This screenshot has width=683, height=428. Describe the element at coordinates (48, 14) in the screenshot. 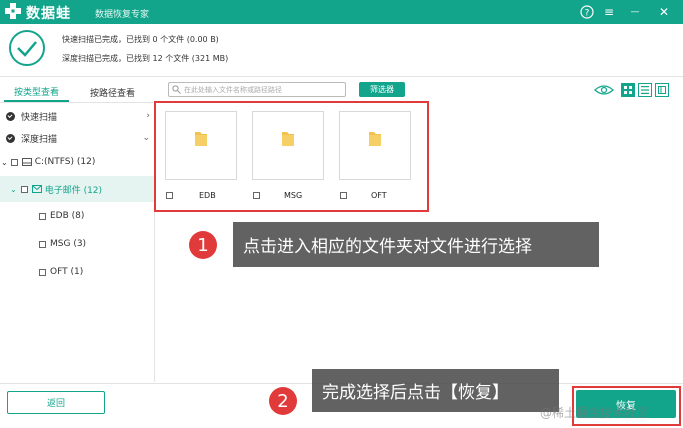

I see `app-brand: 数据蛙` at that location.